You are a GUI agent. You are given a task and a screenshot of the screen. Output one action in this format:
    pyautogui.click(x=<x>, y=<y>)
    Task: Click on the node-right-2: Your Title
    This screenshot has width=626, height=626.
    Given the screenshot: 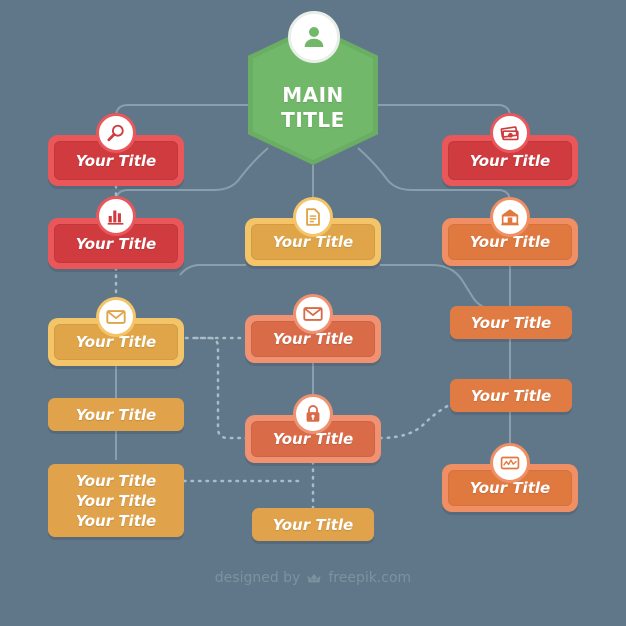 What is the action you would take?
    pyautogui.click(x=510, y=231)
    